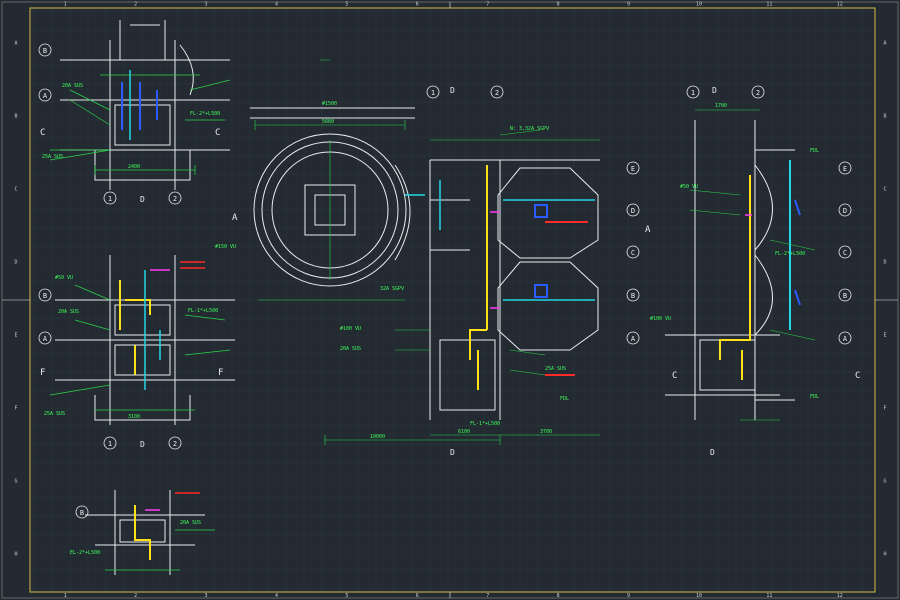  What do you see at coordinates (721, 106) in the screenshot?
I see `dim-right-top: 1700` at bounding box center [721, 106].